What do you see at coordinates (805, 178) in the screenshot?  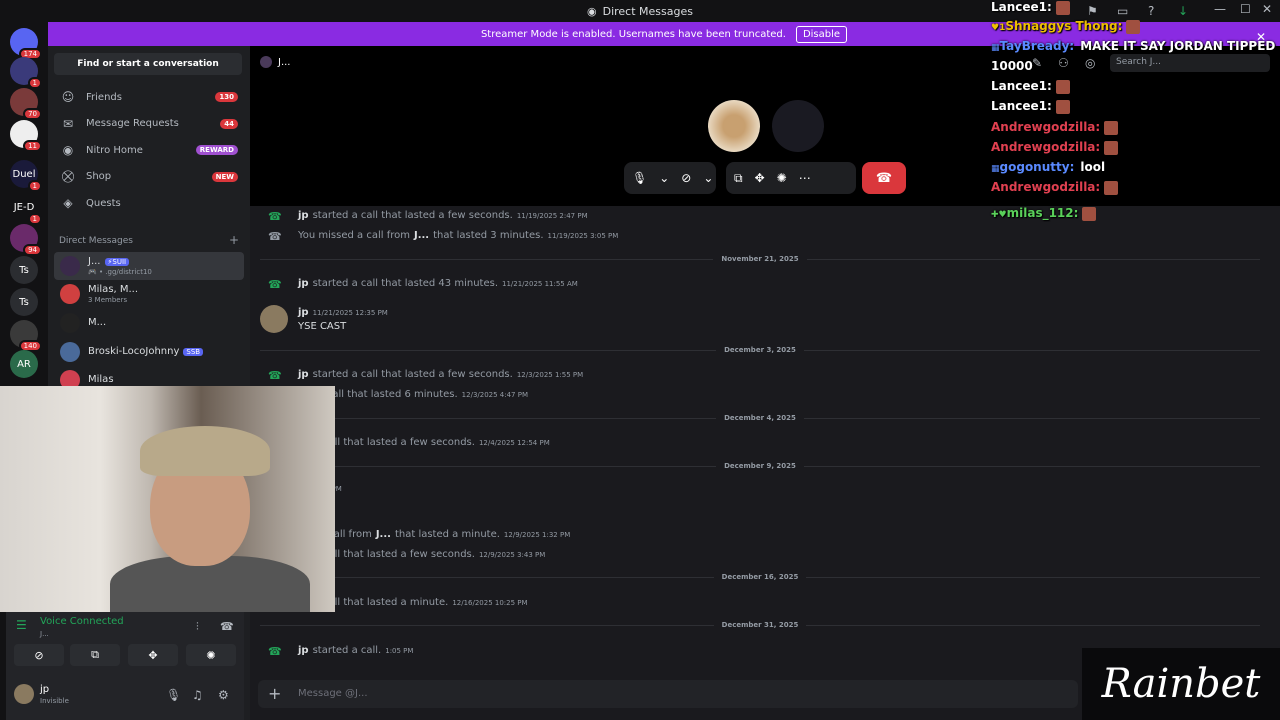 I see `more-icon: ⋯` at bounding box center [805, 178].